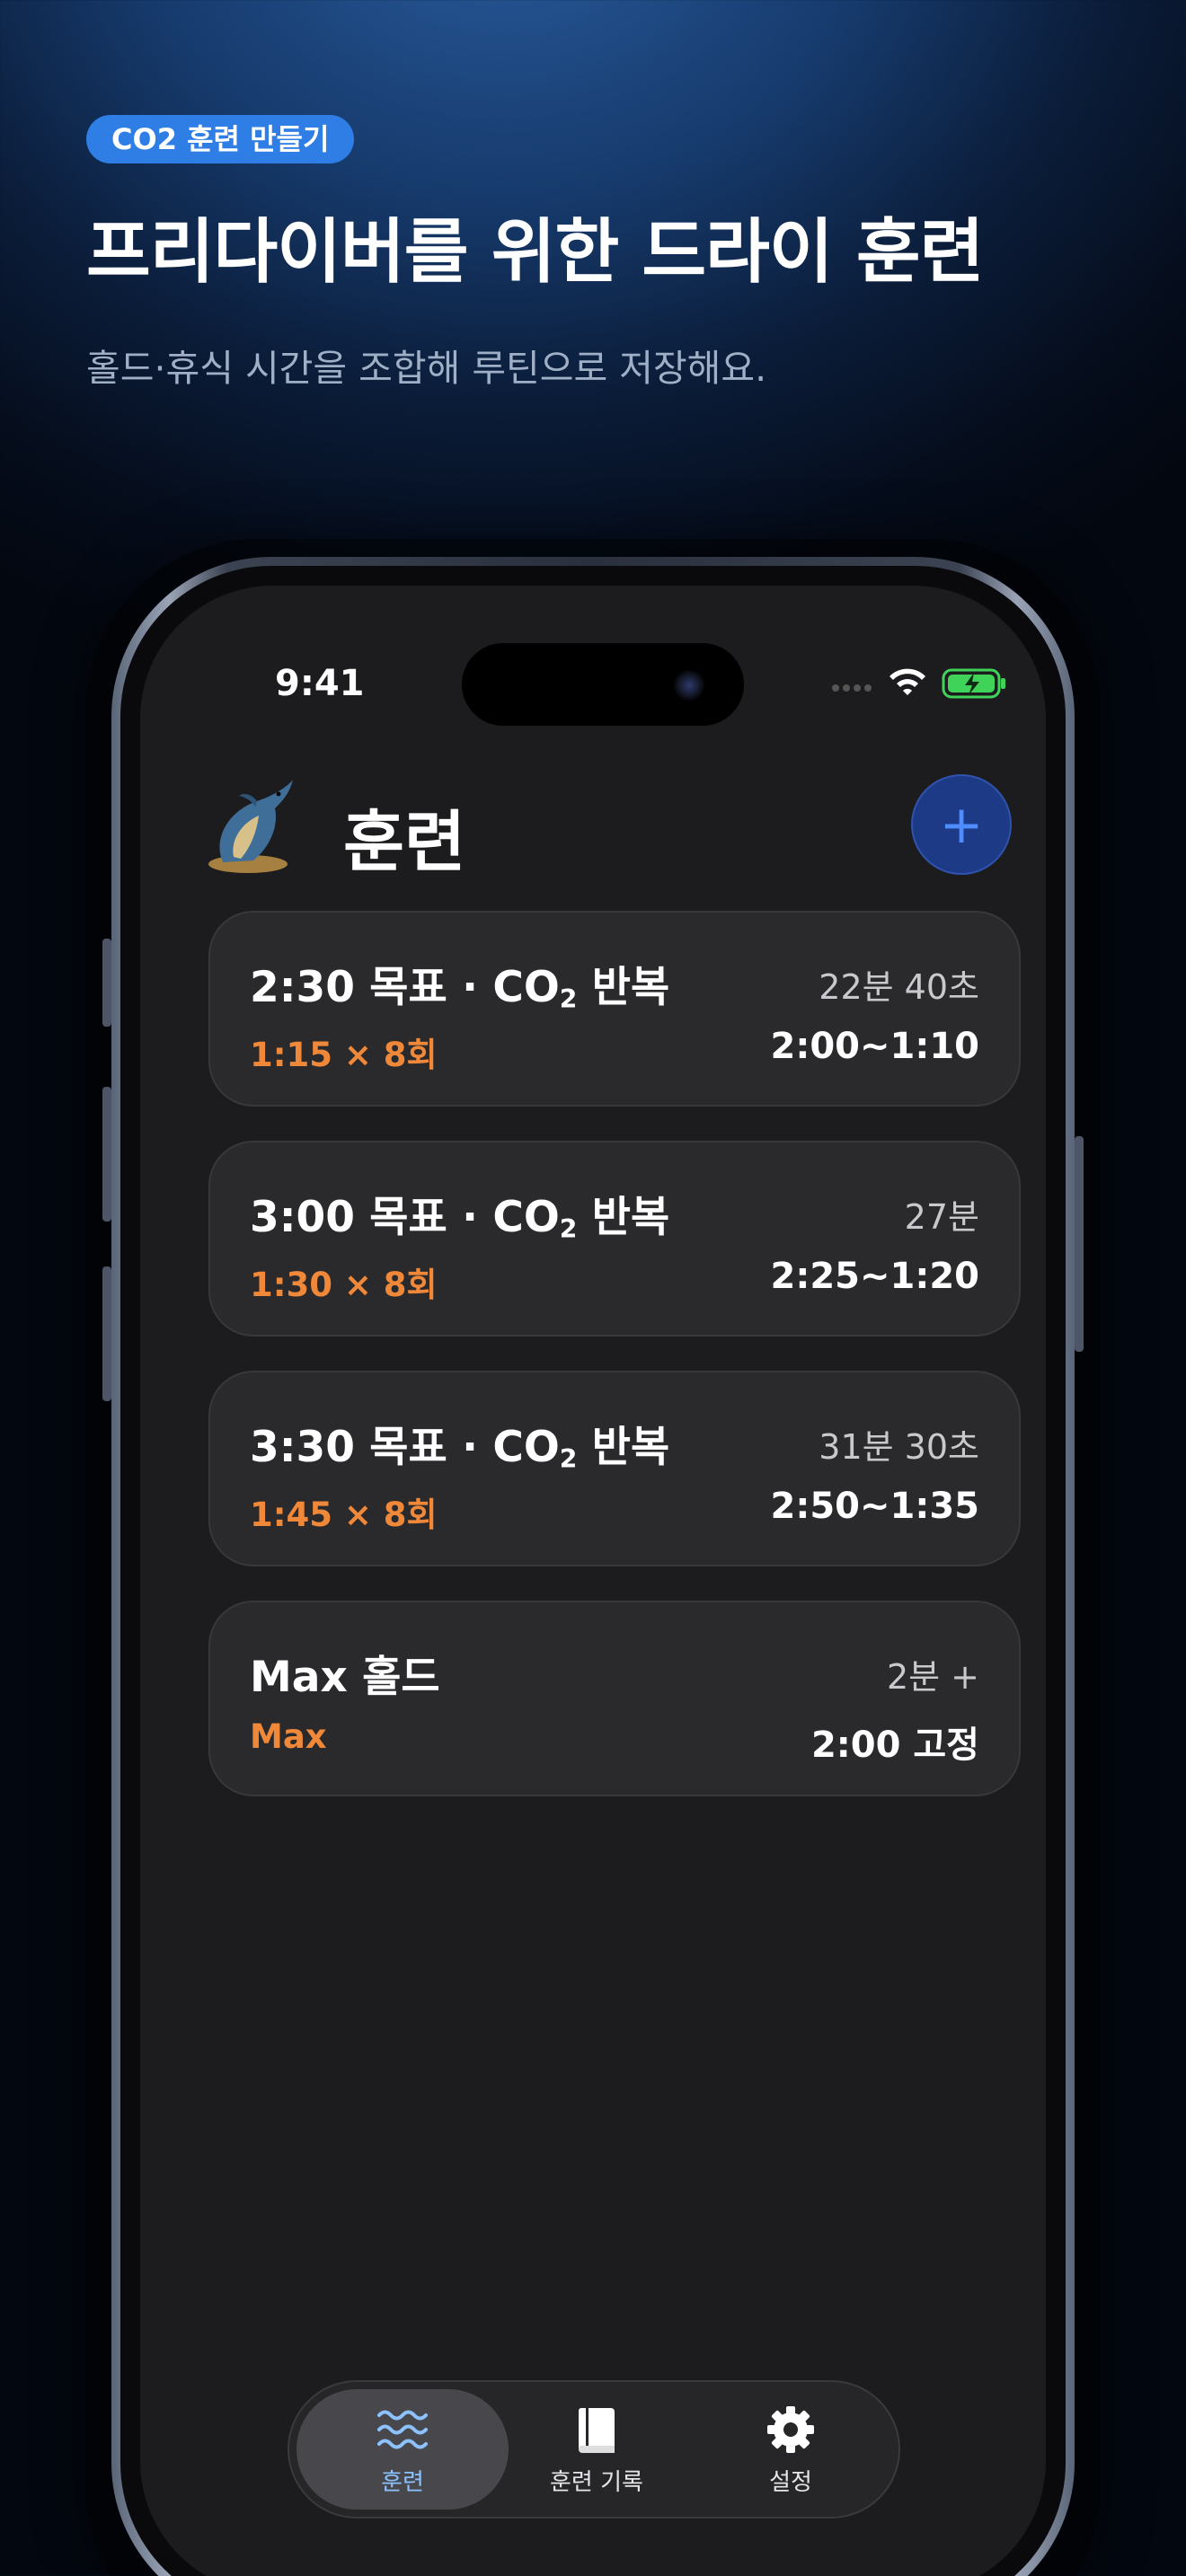 This screenshot has width=1186, height=2576. What do you see at coordinates (535, 252) in the screenshot?
I see `promo-title: 프리다이버를 위한 드라이 훈련` at bounding box center [535, 252].